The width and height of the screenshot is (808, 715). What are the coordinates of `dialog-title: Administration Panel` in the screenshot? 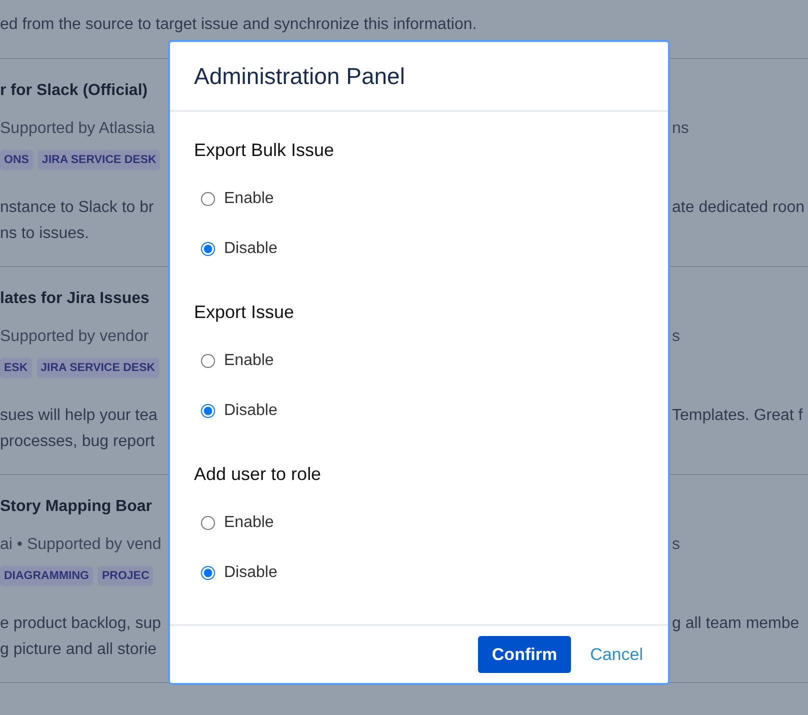 It's located at (299, 76).